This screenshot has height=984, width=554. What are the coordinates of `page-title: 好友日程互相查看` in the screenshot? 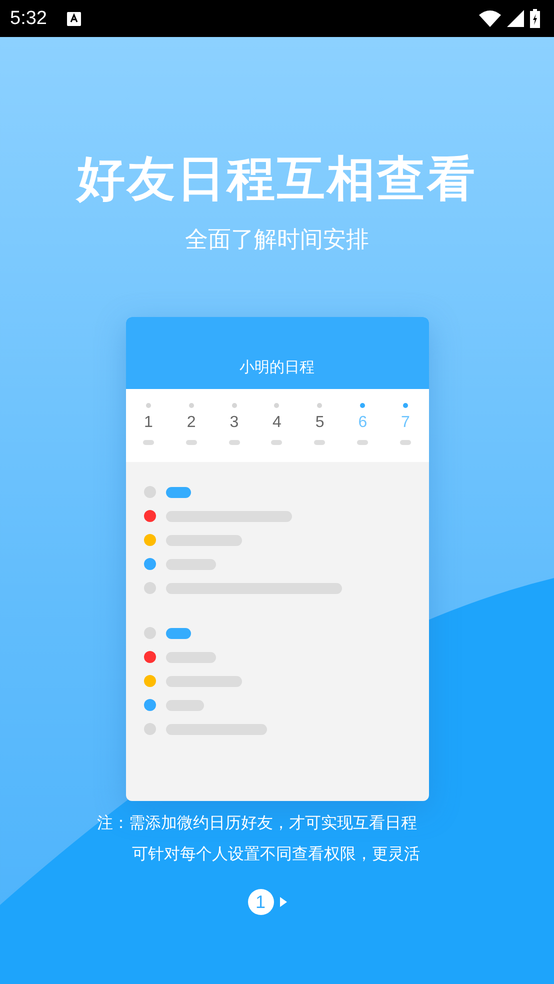 It's located at (277, 179).